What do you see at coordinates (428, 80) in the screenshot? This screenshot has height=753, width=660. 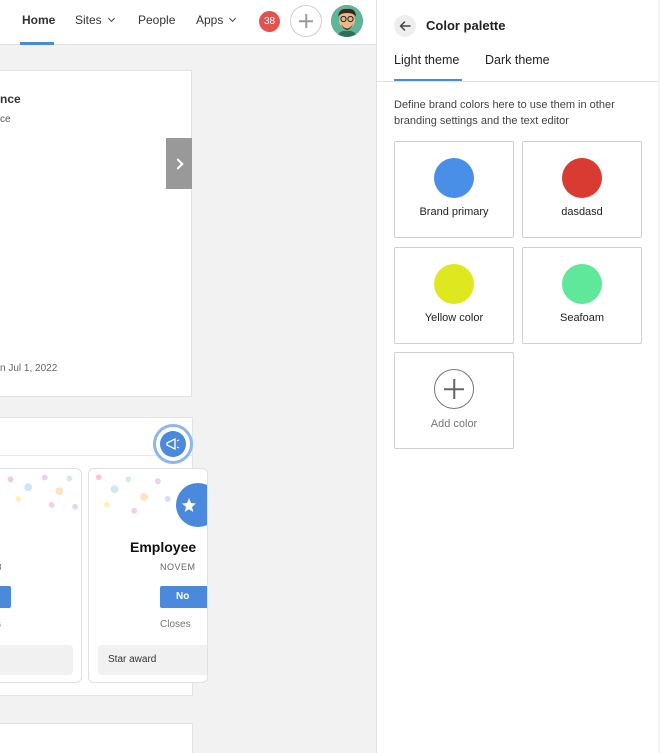 I see `active-tab-indicator` at bounding box center [428, 80].